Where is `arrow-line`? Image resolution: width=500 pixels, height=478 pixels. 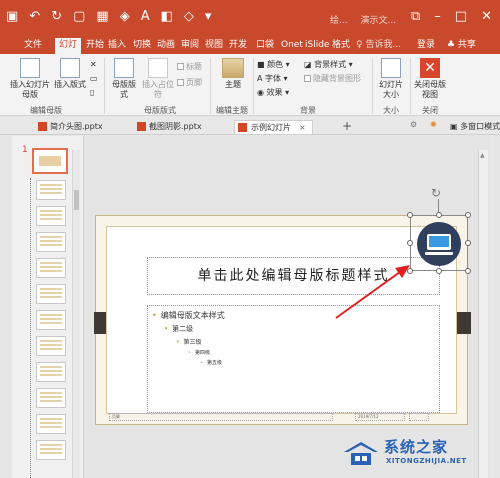
arrow-line is located at coordinates (368, 295).